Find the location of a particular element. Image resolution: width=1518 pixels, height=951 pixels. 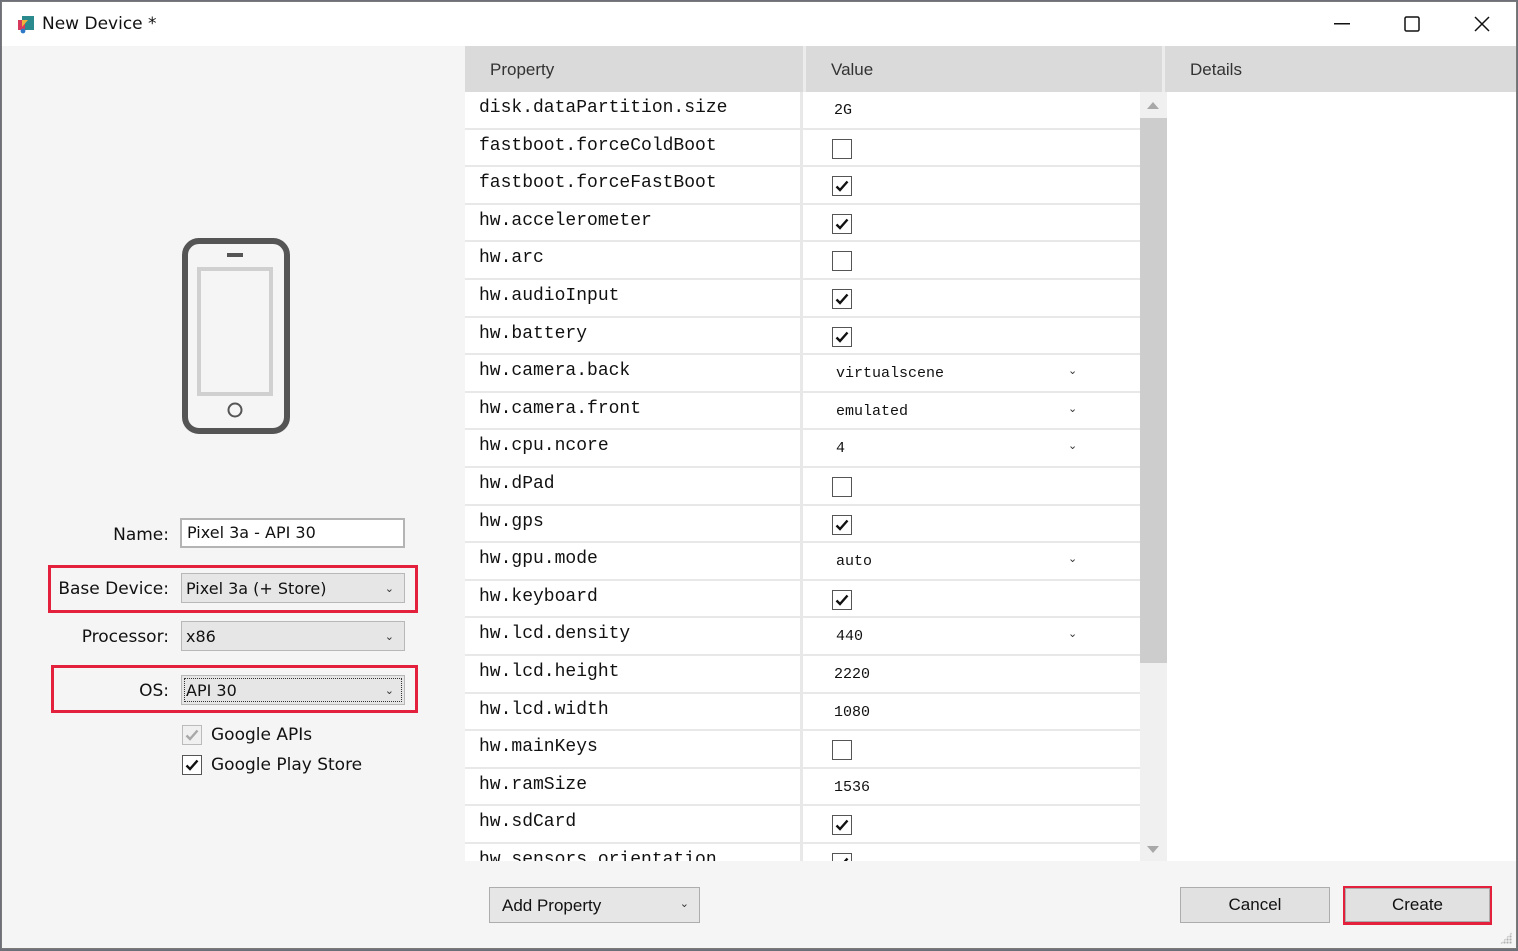

column-header-property: Property is located at coordinates (634, 69).